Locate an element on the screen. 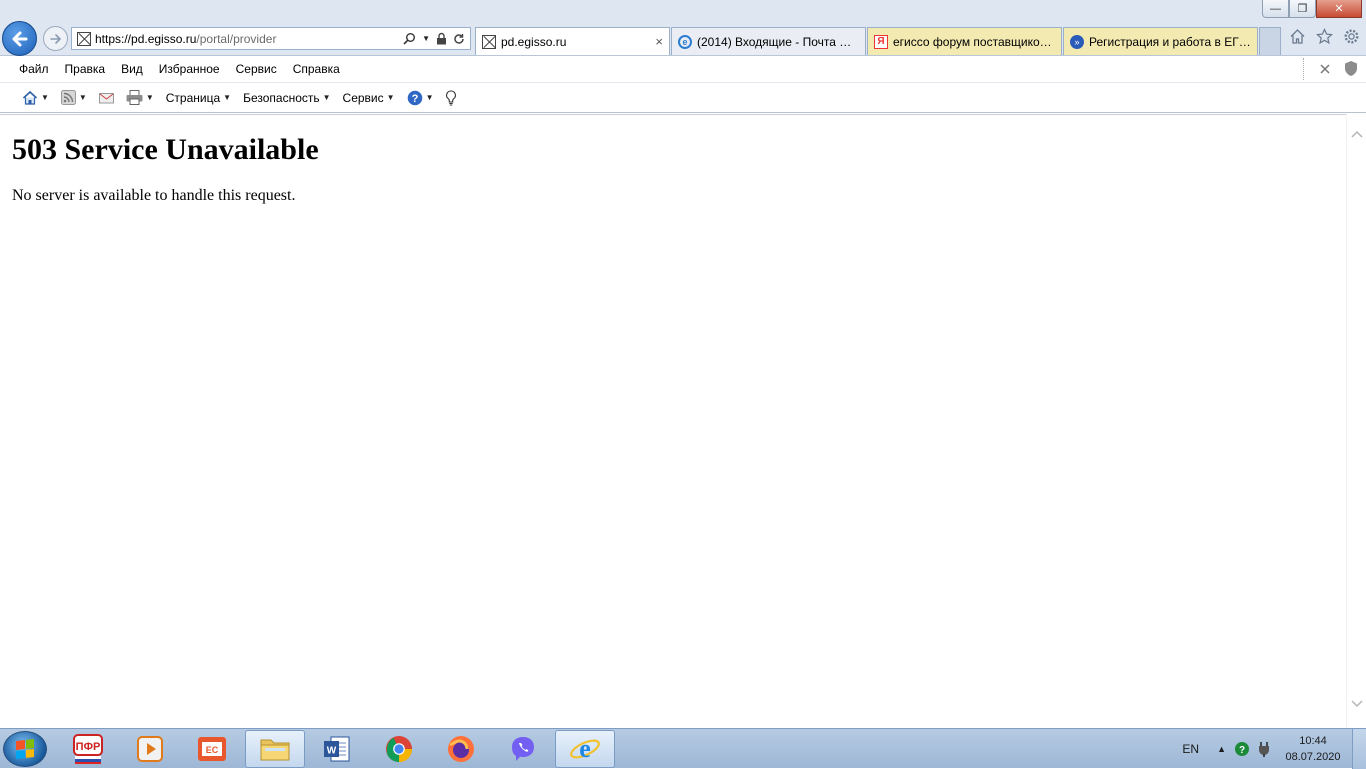 This screenshot has width=1366, height=769. taskbar-app-ec: EC is located at coordinates (212, 749).